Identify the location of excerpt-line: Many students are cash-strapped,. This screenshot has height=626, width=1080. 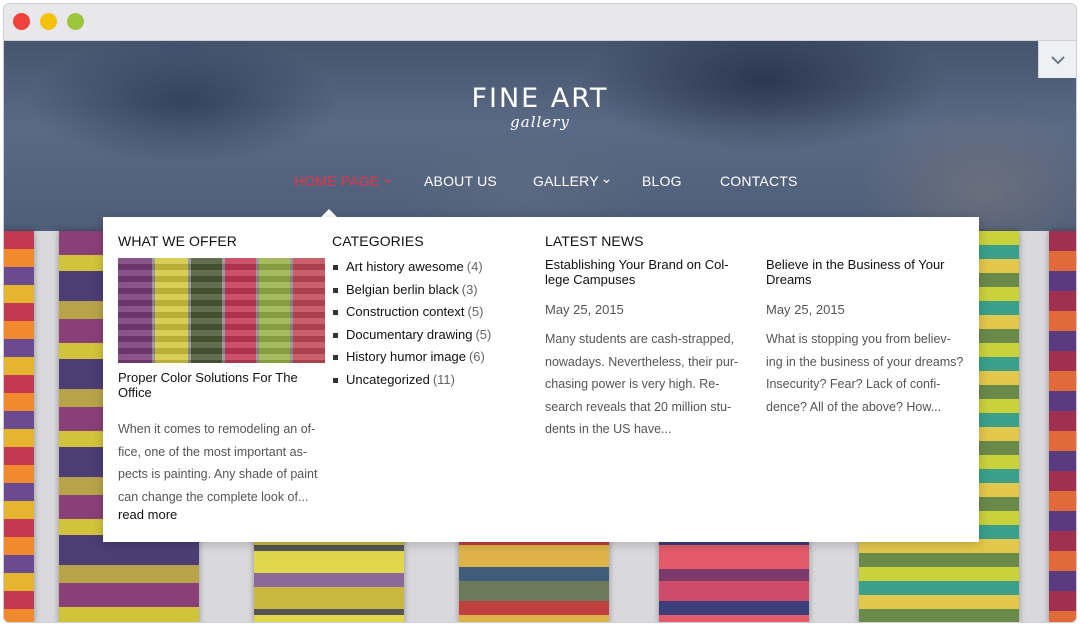
(639, 339).